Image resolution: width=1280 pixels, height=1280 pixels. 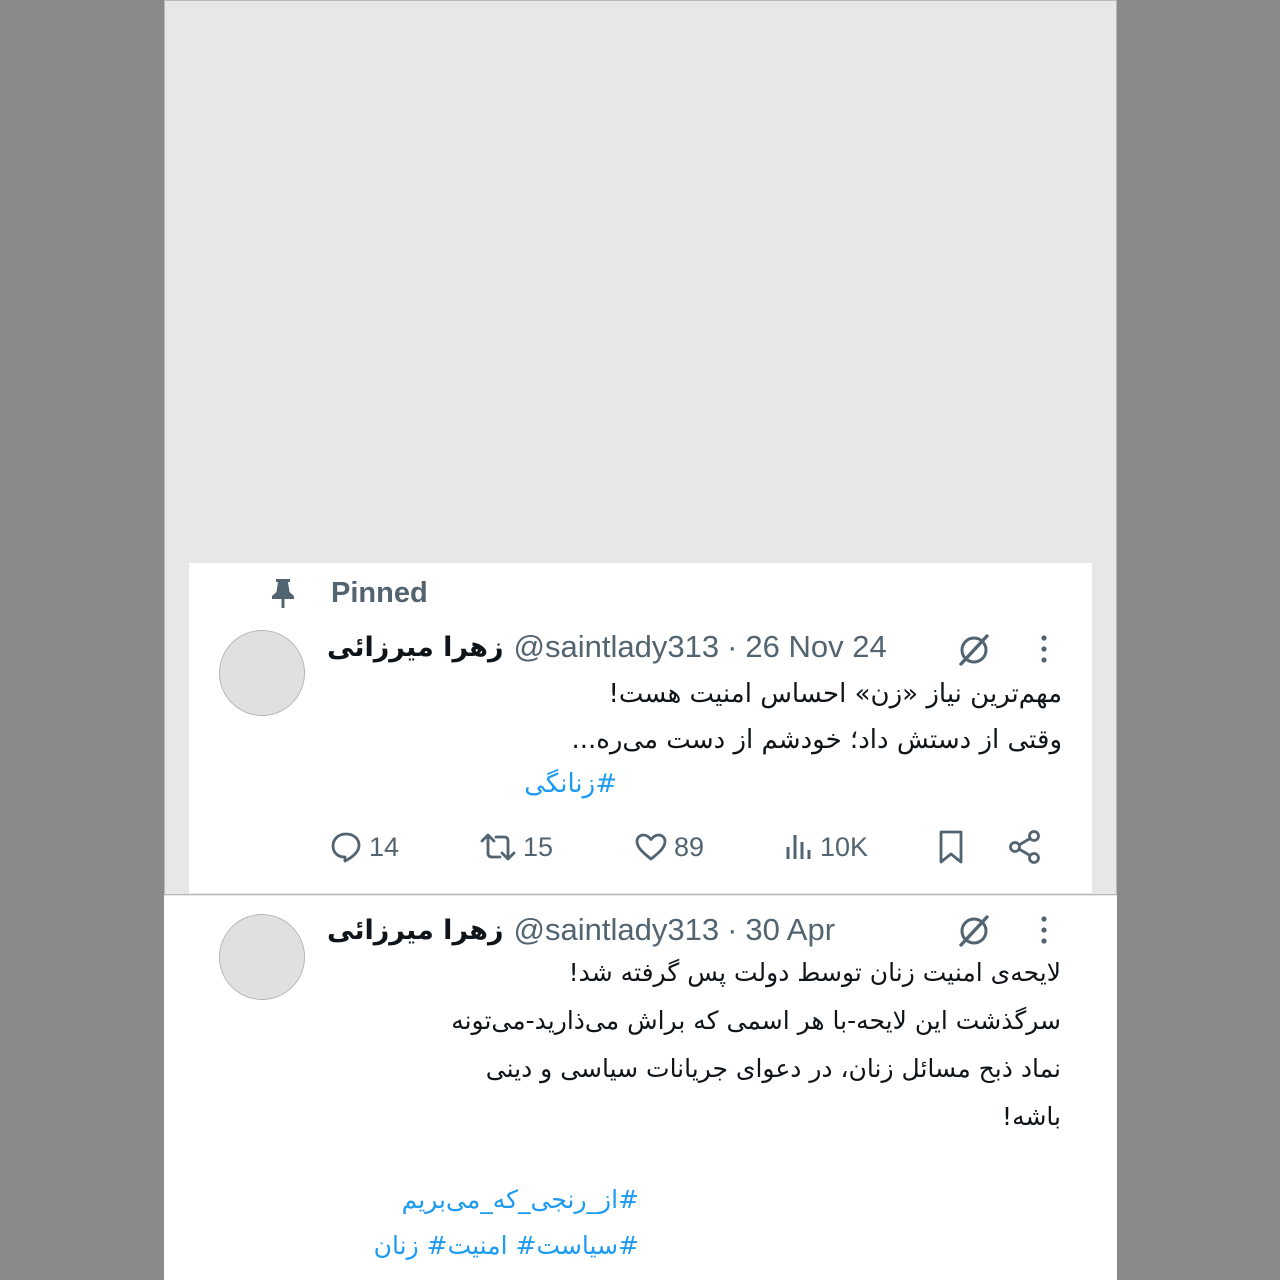 I want to click on repost-button: 15, so click(x=516, y=847).